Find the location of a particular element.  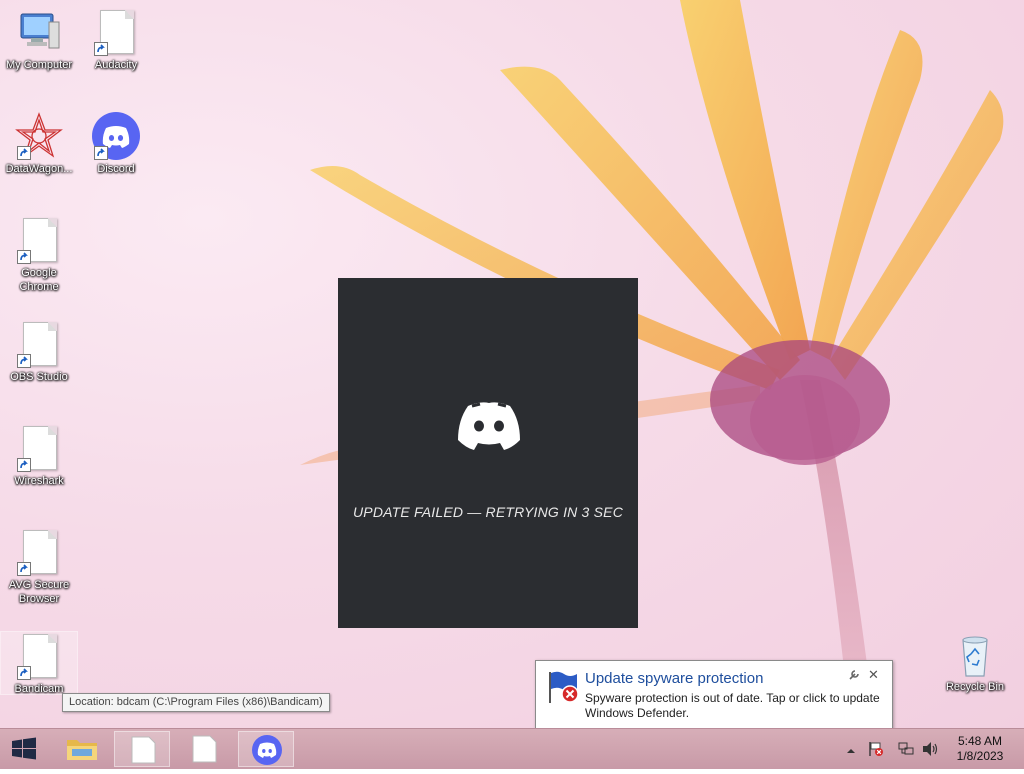

desktop-icon-google-chrome: Google Chrome is located at coordinates (39, 255).